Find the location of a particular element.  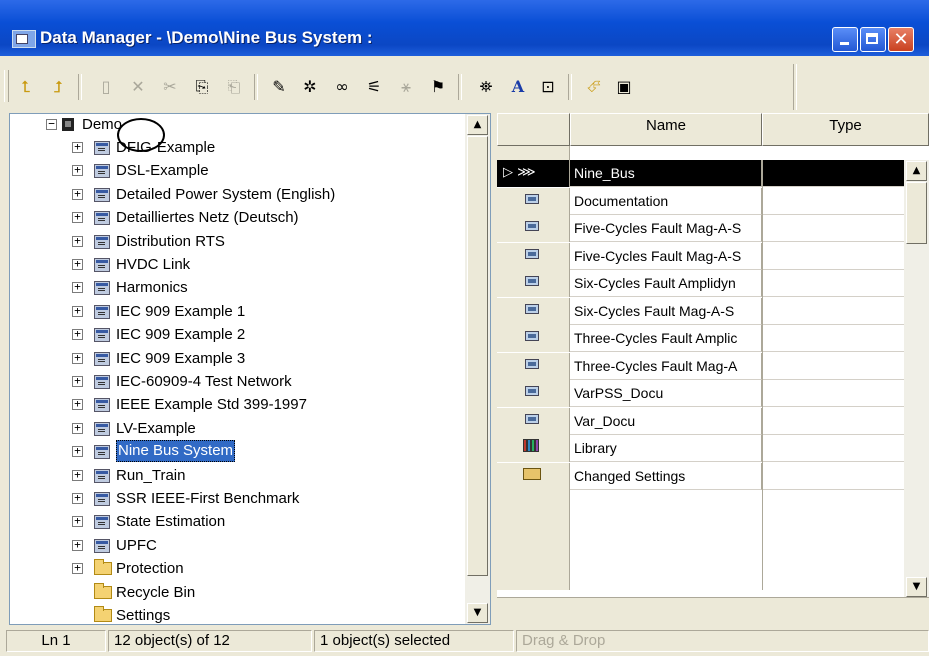

row-name: Library is located at coordinates (666, 448).